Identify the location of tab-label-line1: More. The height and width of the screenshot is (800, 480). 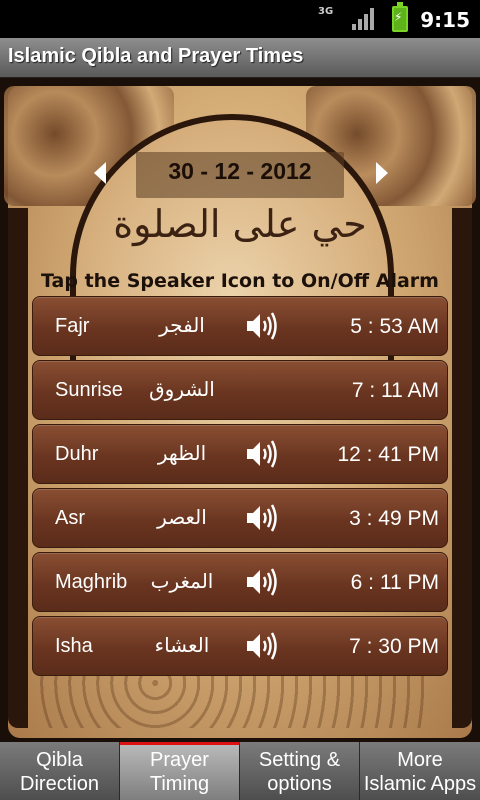
(420, 760).